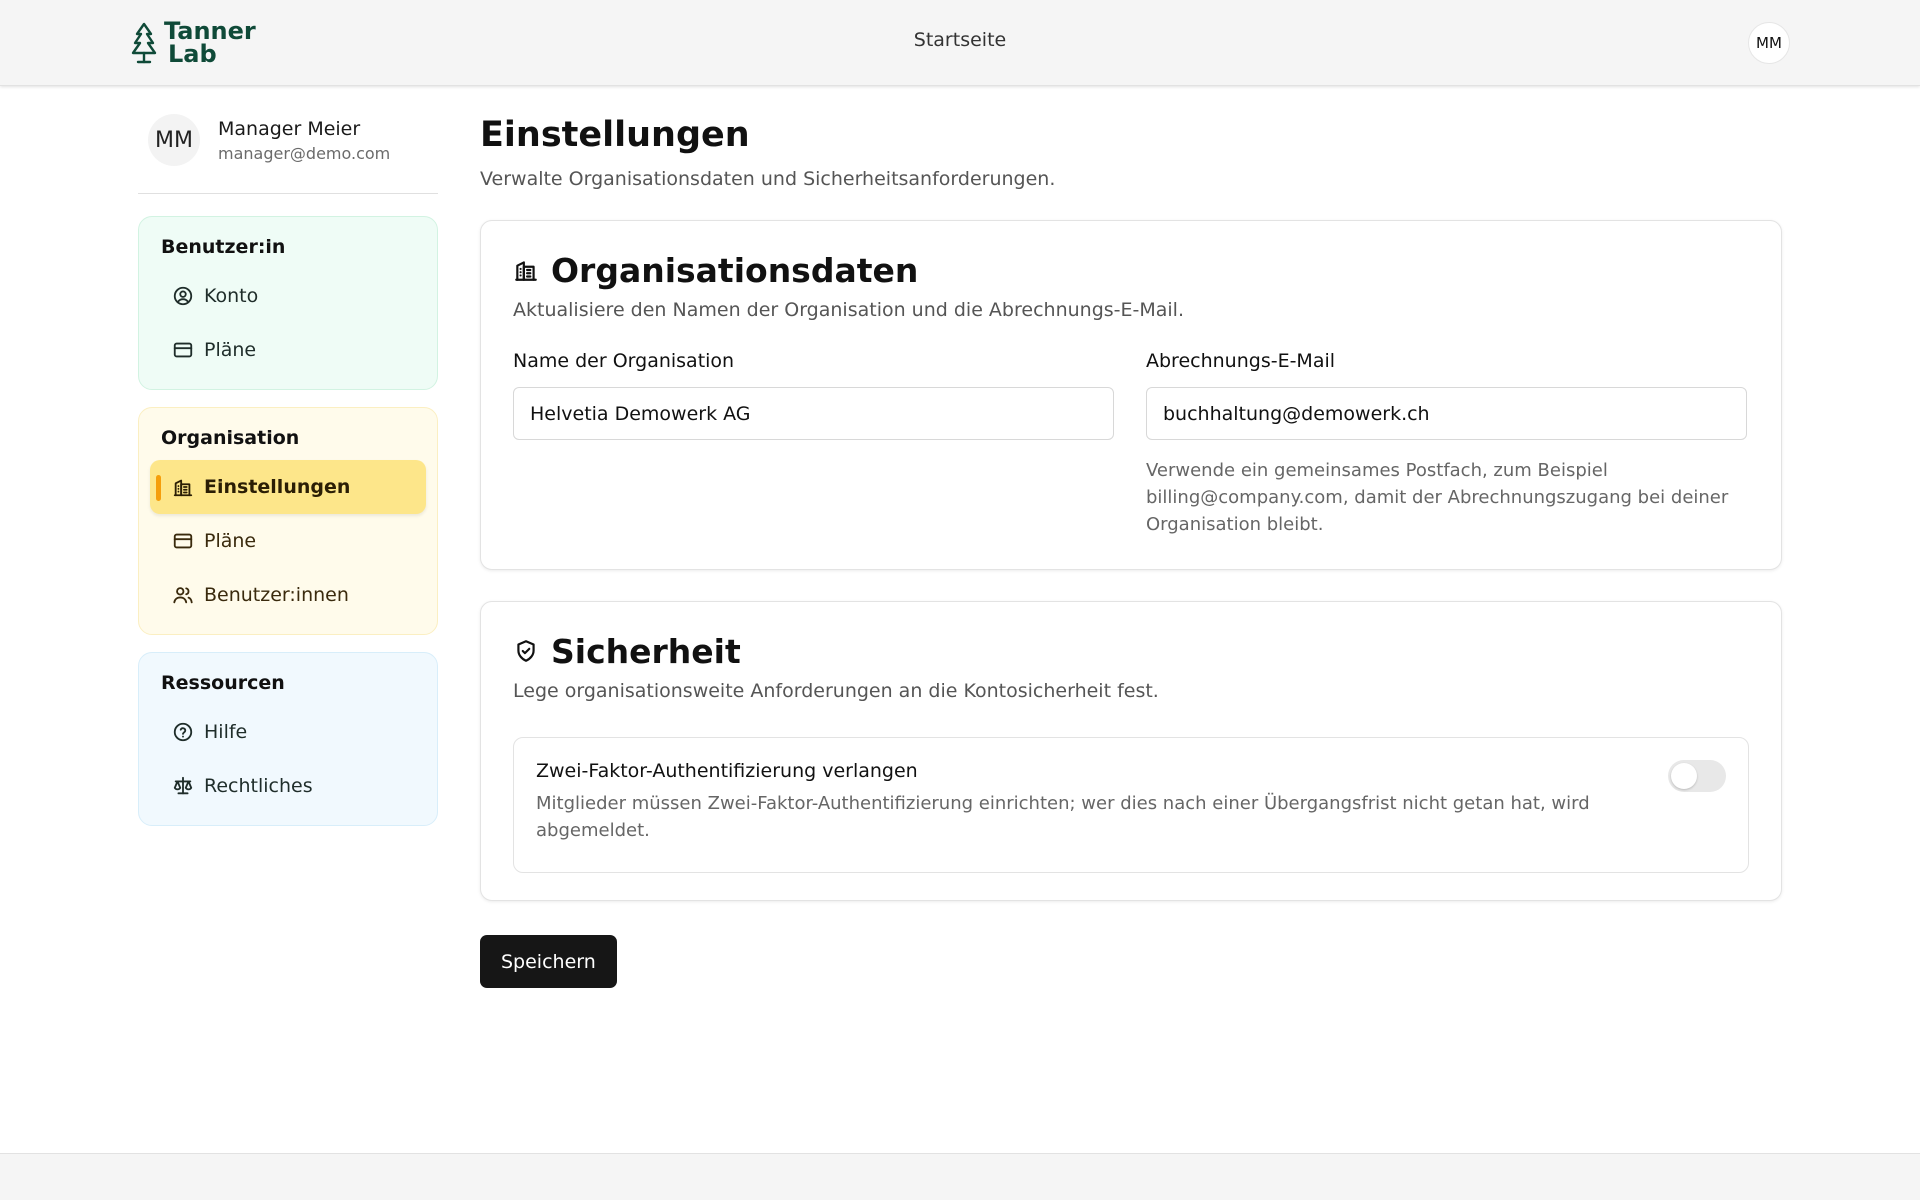 The image size is (1920, 1200). What do you see at coordinates (624, 361) in the screenshot?
I see `org-name-label: Name der Organisation` at bounding box center [624, 361].